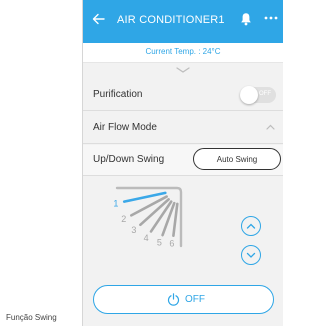 The height and width of the screenshot is (326, 320). I want to click on swing-position-label-1: 1, so click(115, 203).